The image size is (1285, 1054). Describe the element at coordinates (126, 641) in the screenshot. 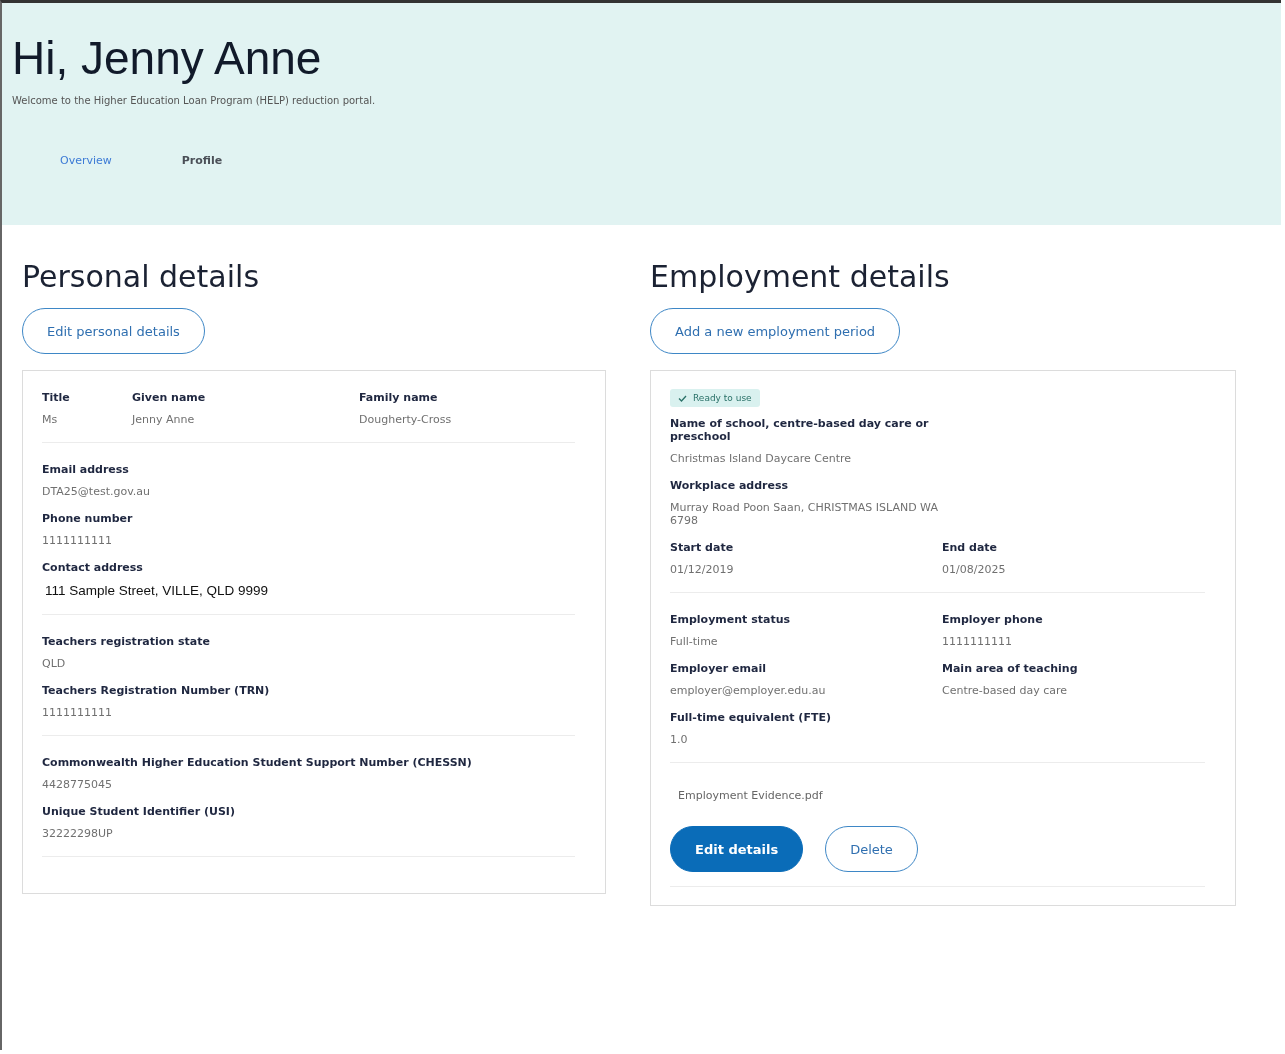

I see `field-label: Teachers registration state` at that location.